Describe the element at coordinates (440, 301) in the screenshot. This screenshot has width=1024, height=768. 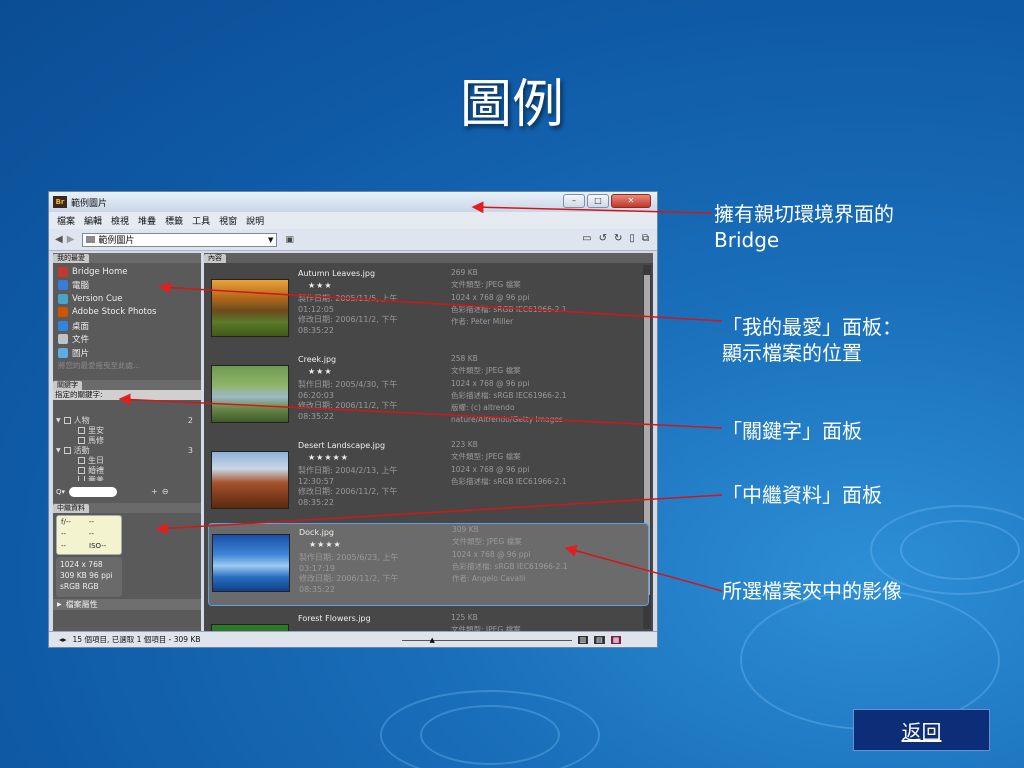
I see `arrow-favorites` at that location.